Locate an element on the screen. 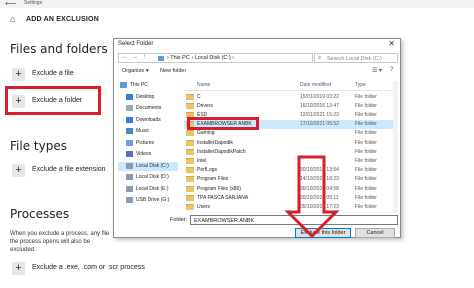  file-name: InstallerDapodikPatch is located at coordinates (221, 151).